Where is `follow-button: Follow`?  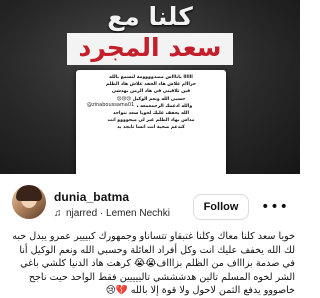 follow-button: Follow is located at coordinates (221, 207).